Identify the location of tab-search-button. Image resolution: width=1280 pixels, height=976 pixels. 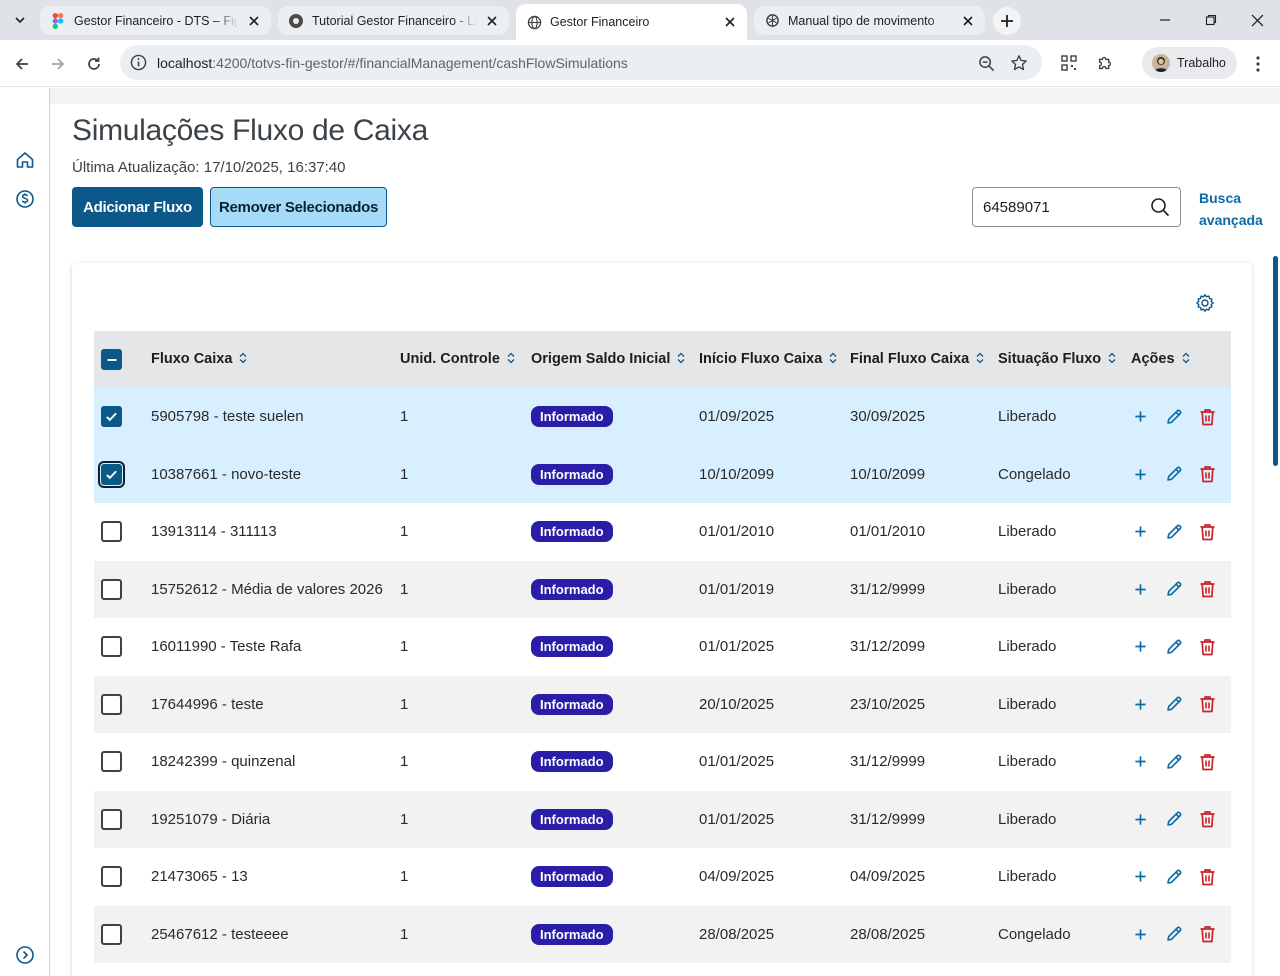
(20, 20).